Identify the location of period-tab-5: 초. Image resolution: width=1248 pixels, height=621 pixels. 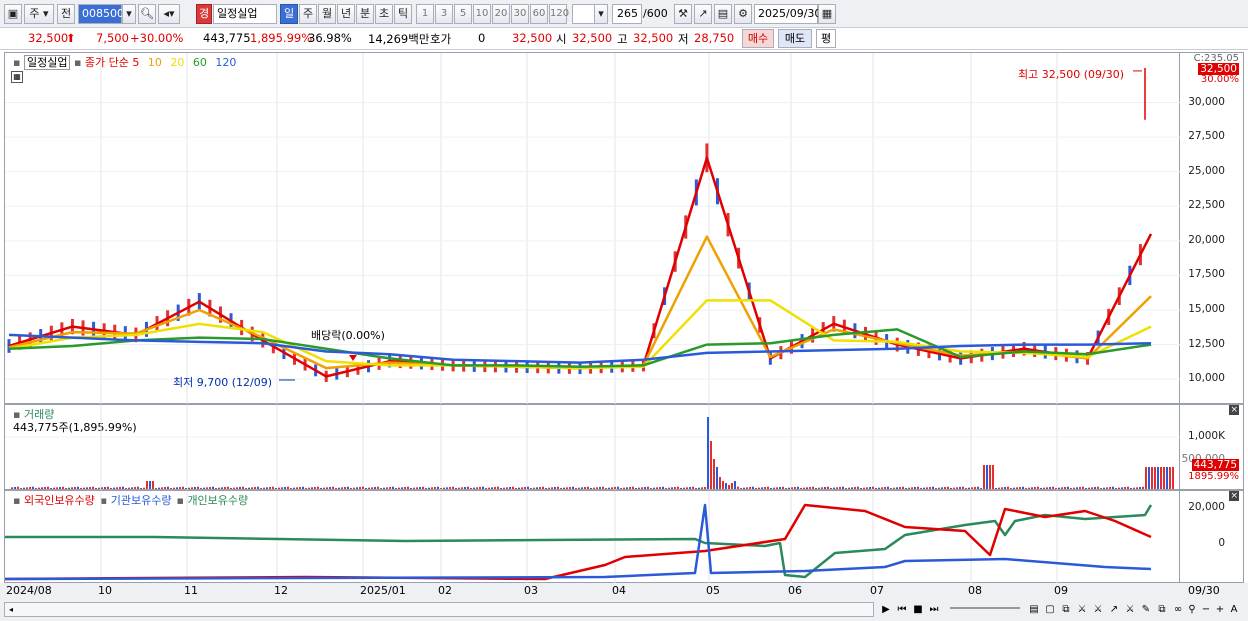
(384, 14).